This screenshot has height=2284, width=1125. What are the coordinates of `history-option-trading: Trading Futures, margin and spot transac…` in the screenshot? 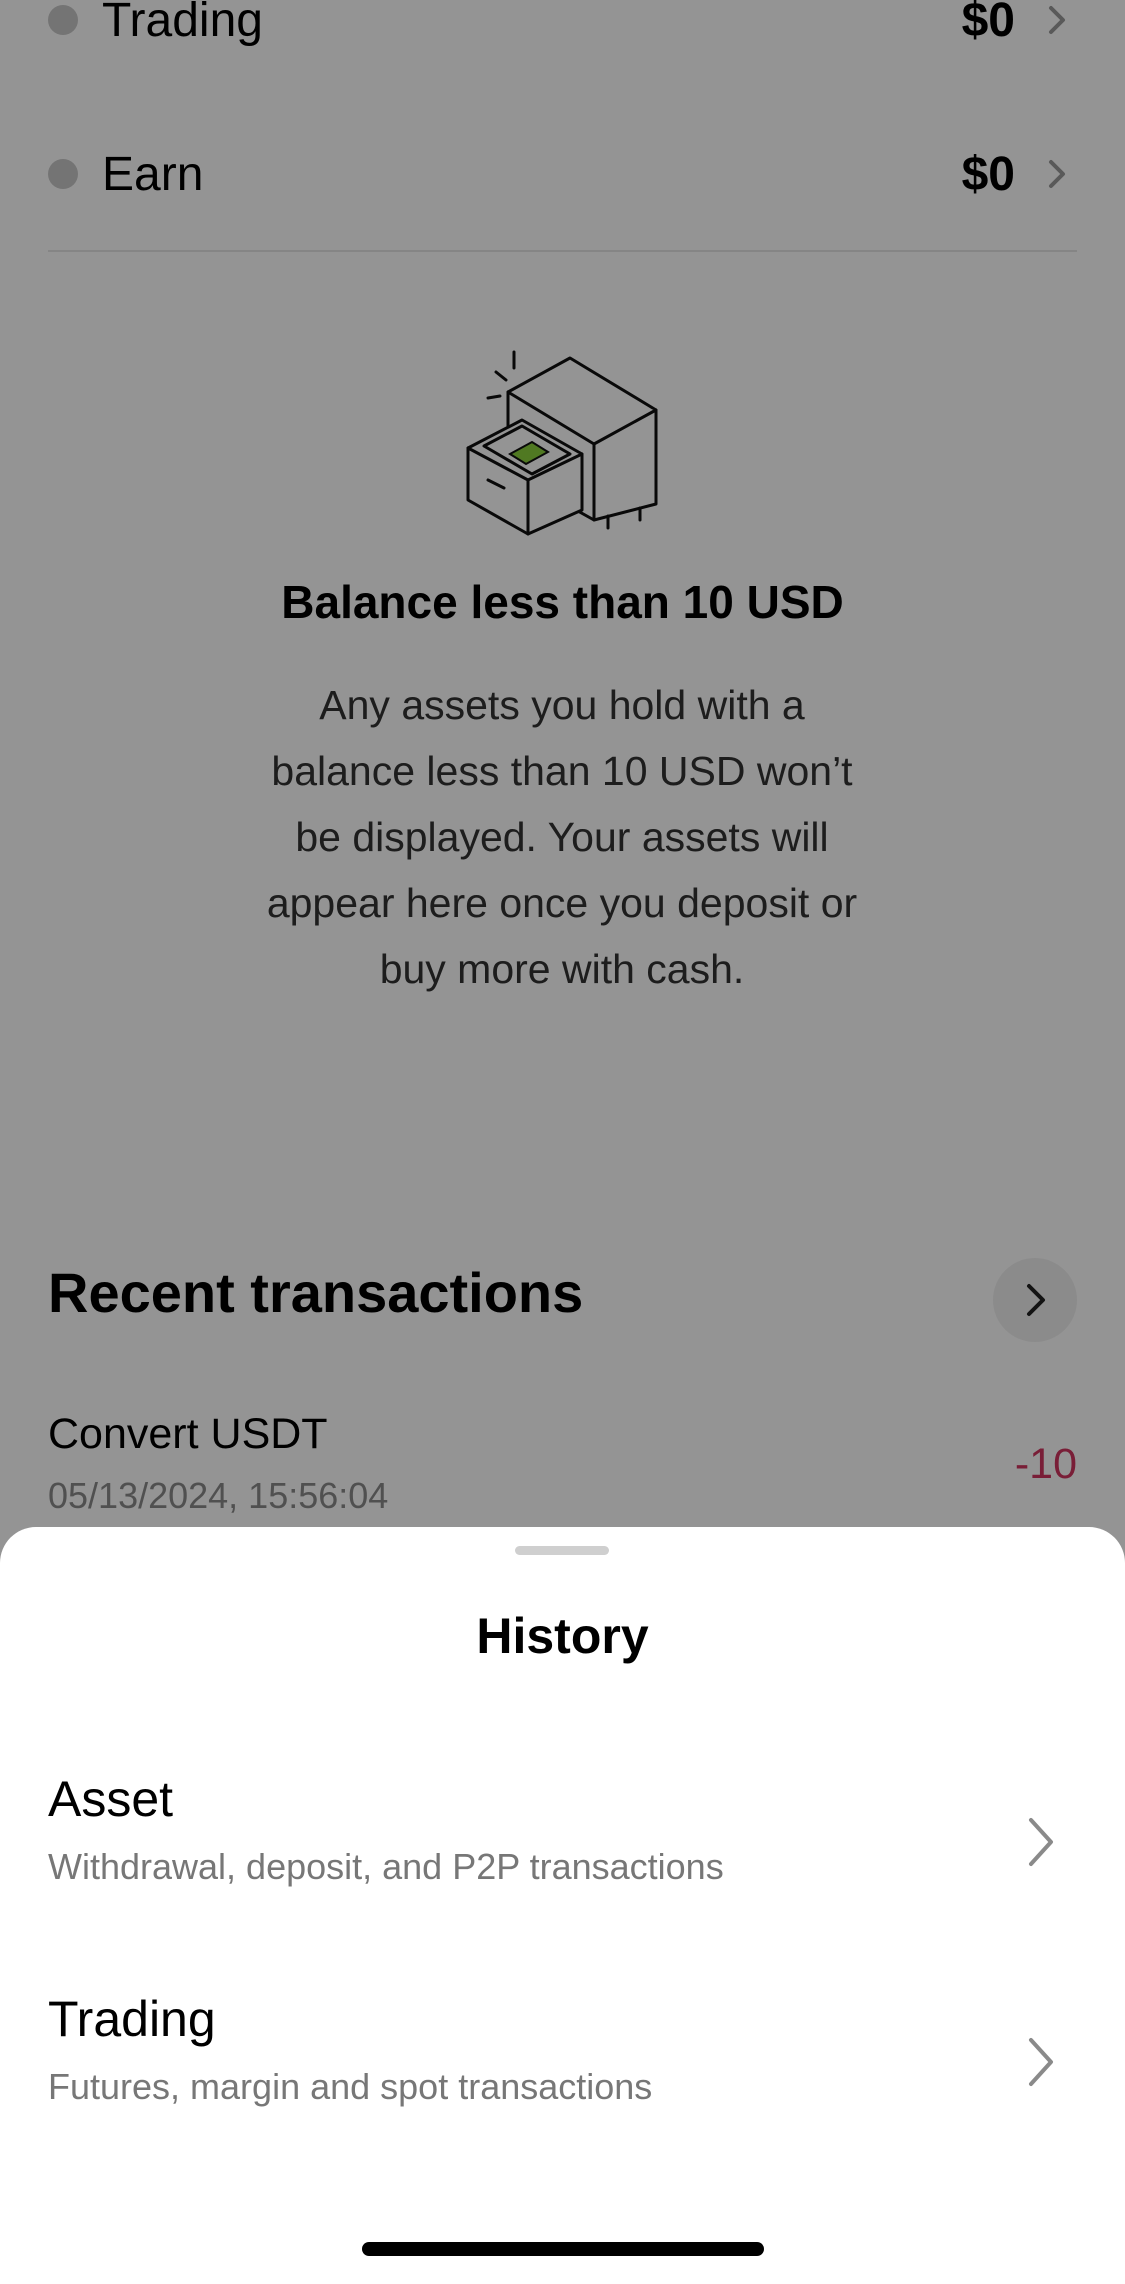 It's located at (562, 2090).